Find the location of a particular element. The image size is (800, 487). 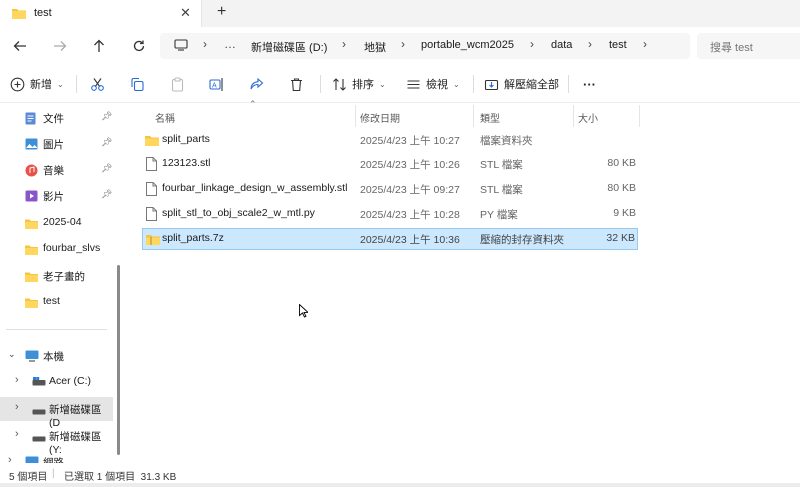

sort-icon is located at coordinates (339, 84).